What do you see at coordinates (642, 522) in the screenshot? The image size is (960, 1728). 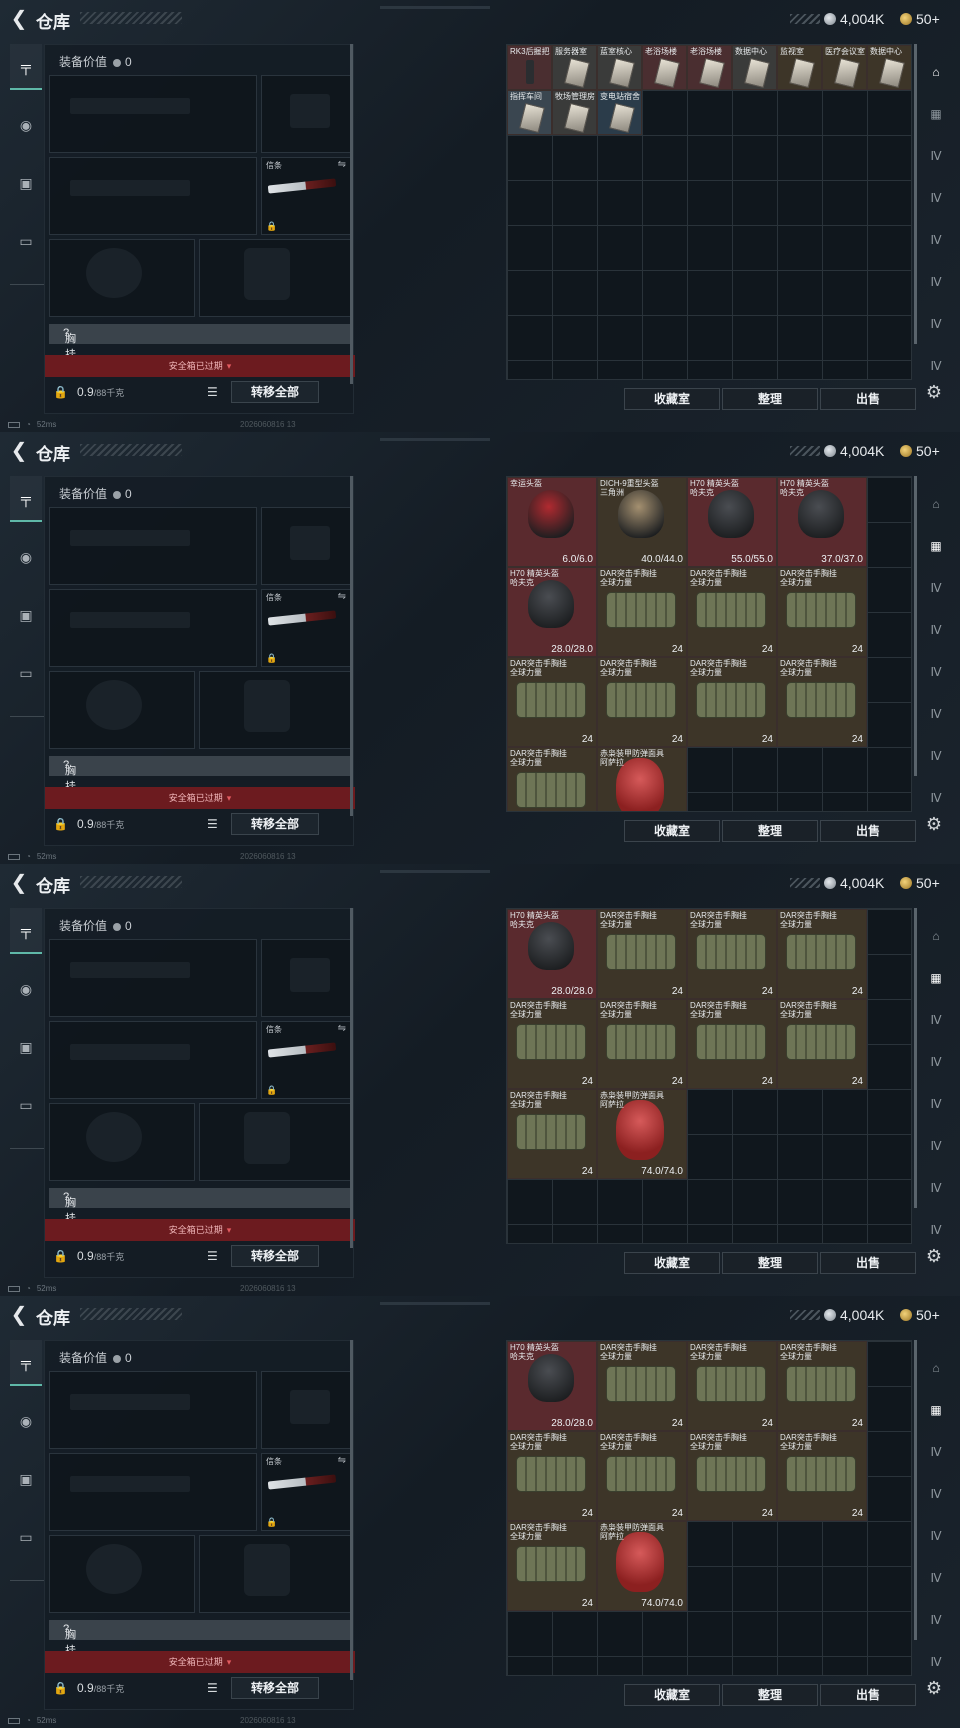 I see `helmet-item-card: DICH-9重型头盔 三角洲 40.0/44.0` at bounding box center [642, 522].